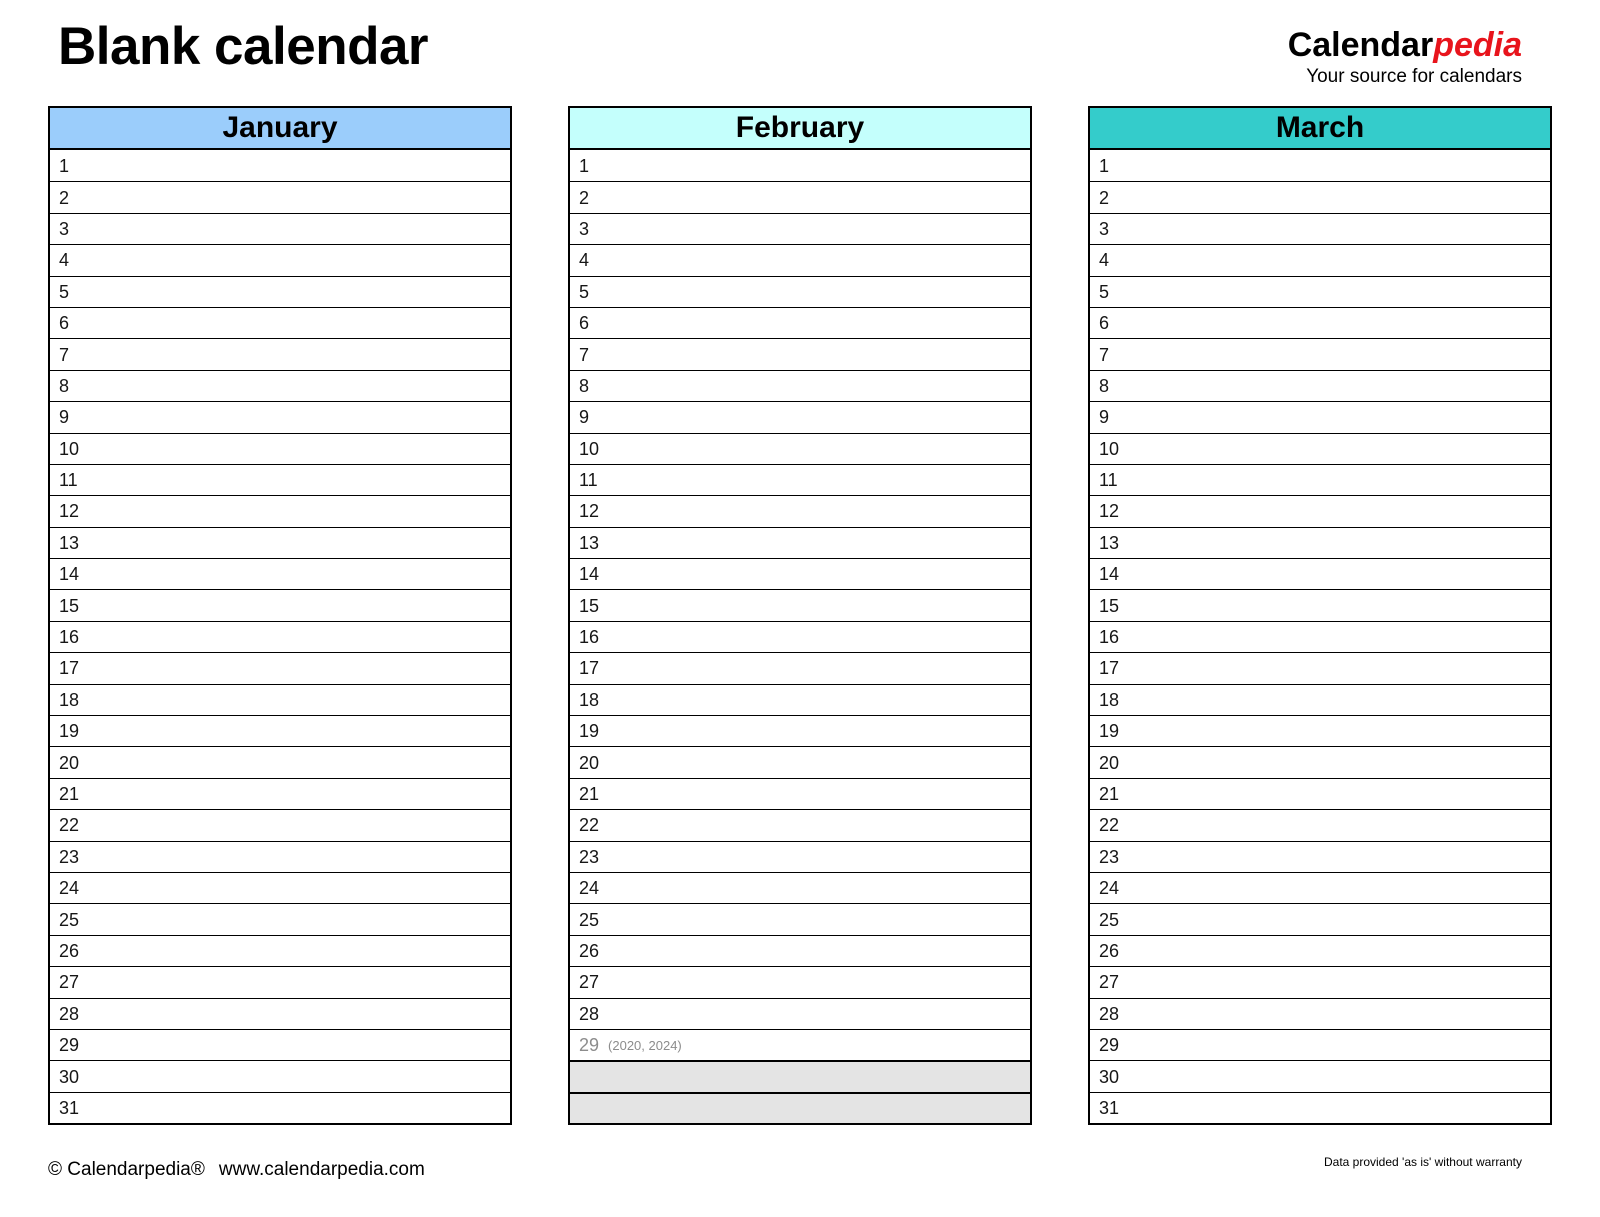  I want to click on day-number: 24, so click(1109, 888).